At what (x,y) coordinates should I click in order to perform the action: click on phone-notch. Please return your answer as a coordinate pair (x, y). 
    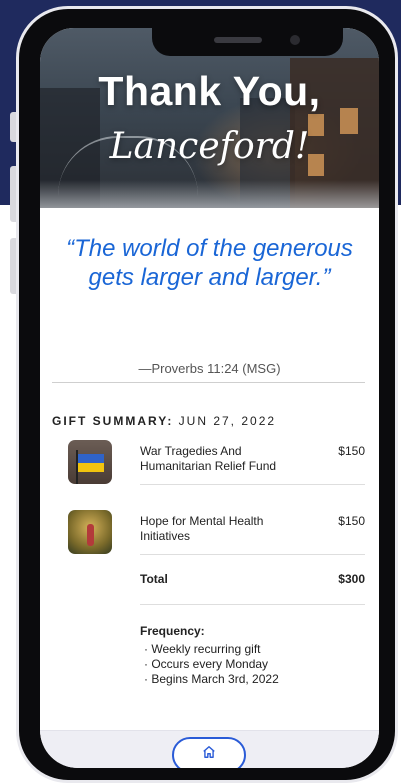
    Looking at the image, I should click on (247, 42).